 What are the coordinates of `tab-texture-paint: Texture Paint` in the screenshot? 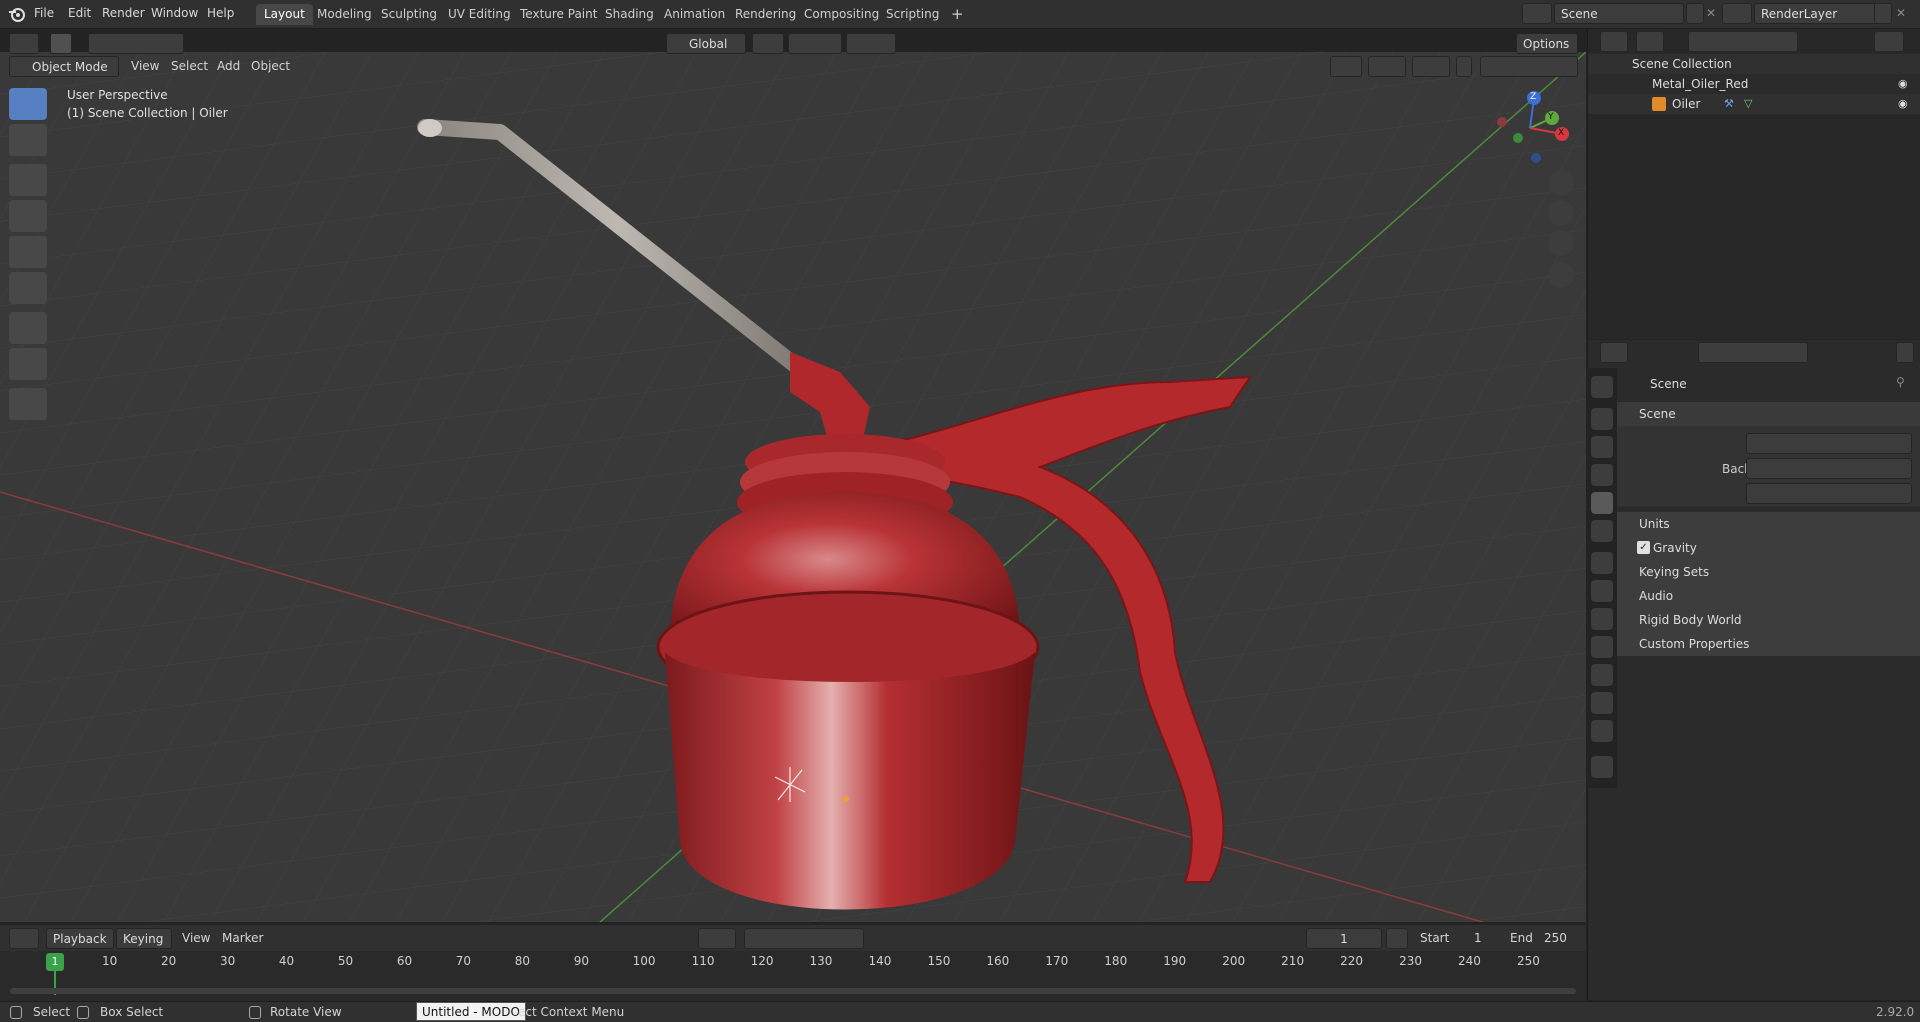 It's located at (558, 14).